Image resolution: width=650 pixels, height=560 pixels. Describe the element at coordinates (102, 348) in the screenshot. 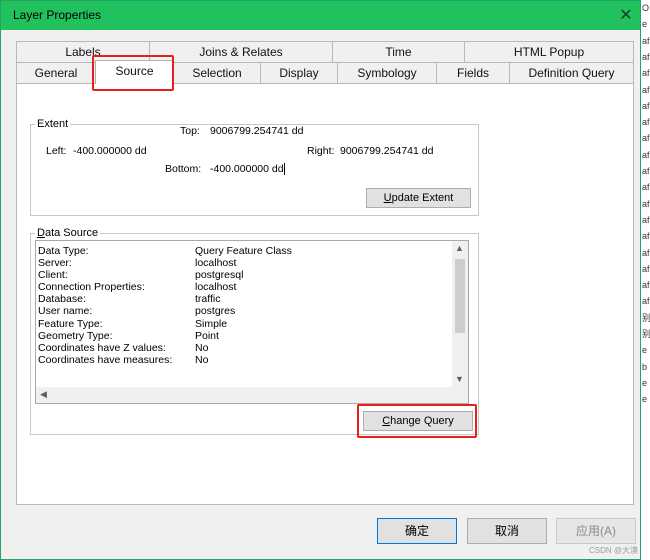

I see `row-key: Coordinates have Z values:` at that location.